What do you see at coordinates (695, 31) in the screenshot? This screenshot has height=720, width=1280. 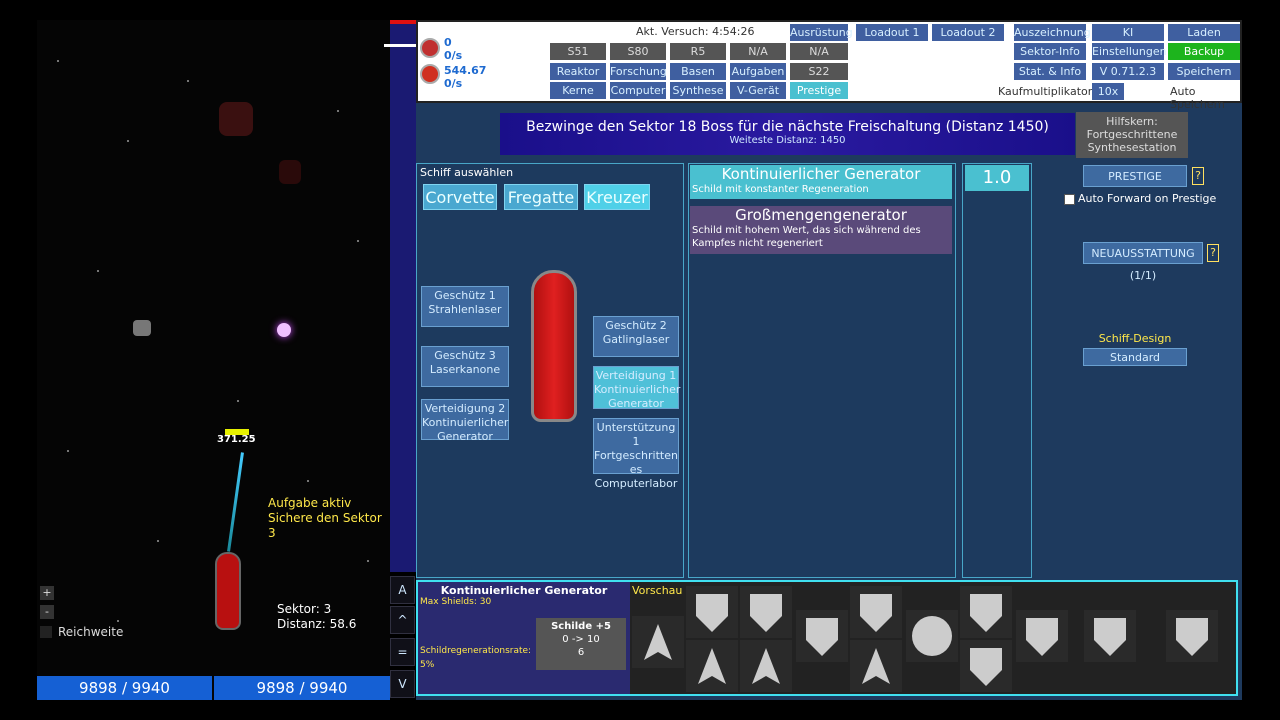 I see `attempt-time: Akt. Versuch: 4:54:26` at bounding box center [695, 31].